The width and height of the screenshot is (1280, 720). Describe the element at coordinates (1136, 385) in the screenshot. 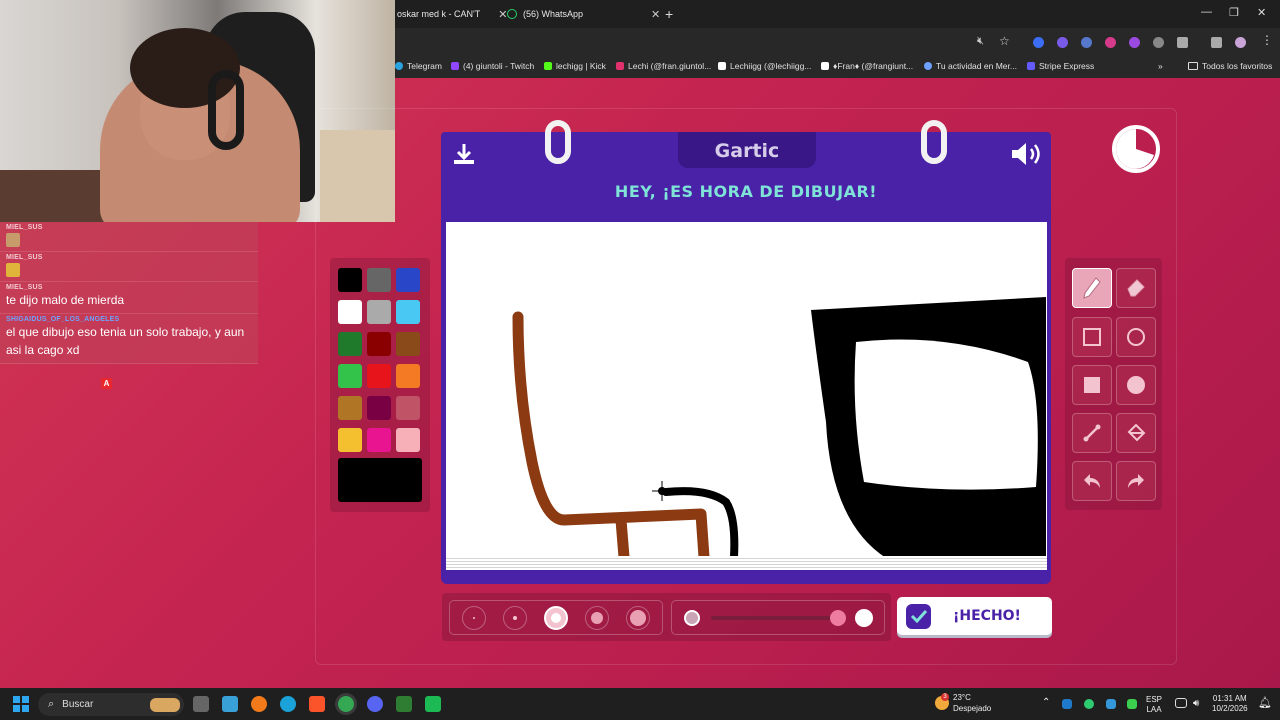

I see `circle-filled-tool` at that location.